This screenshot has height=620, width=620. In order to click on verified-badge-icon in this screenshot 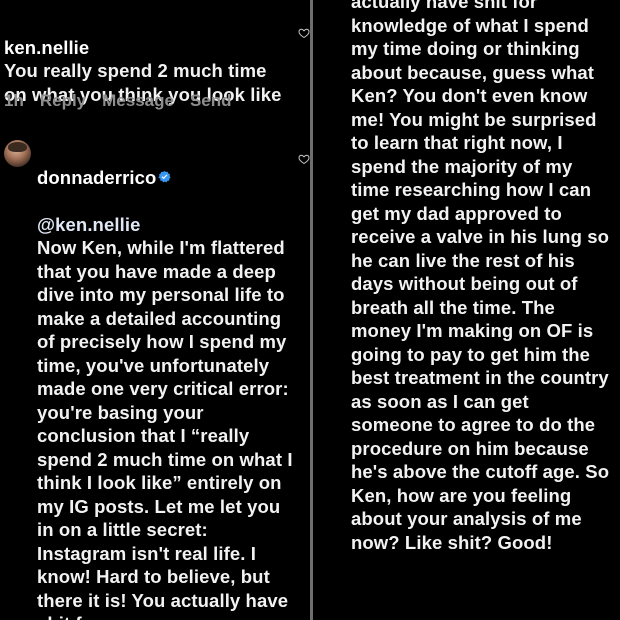, I will do `click(165, 176)`.